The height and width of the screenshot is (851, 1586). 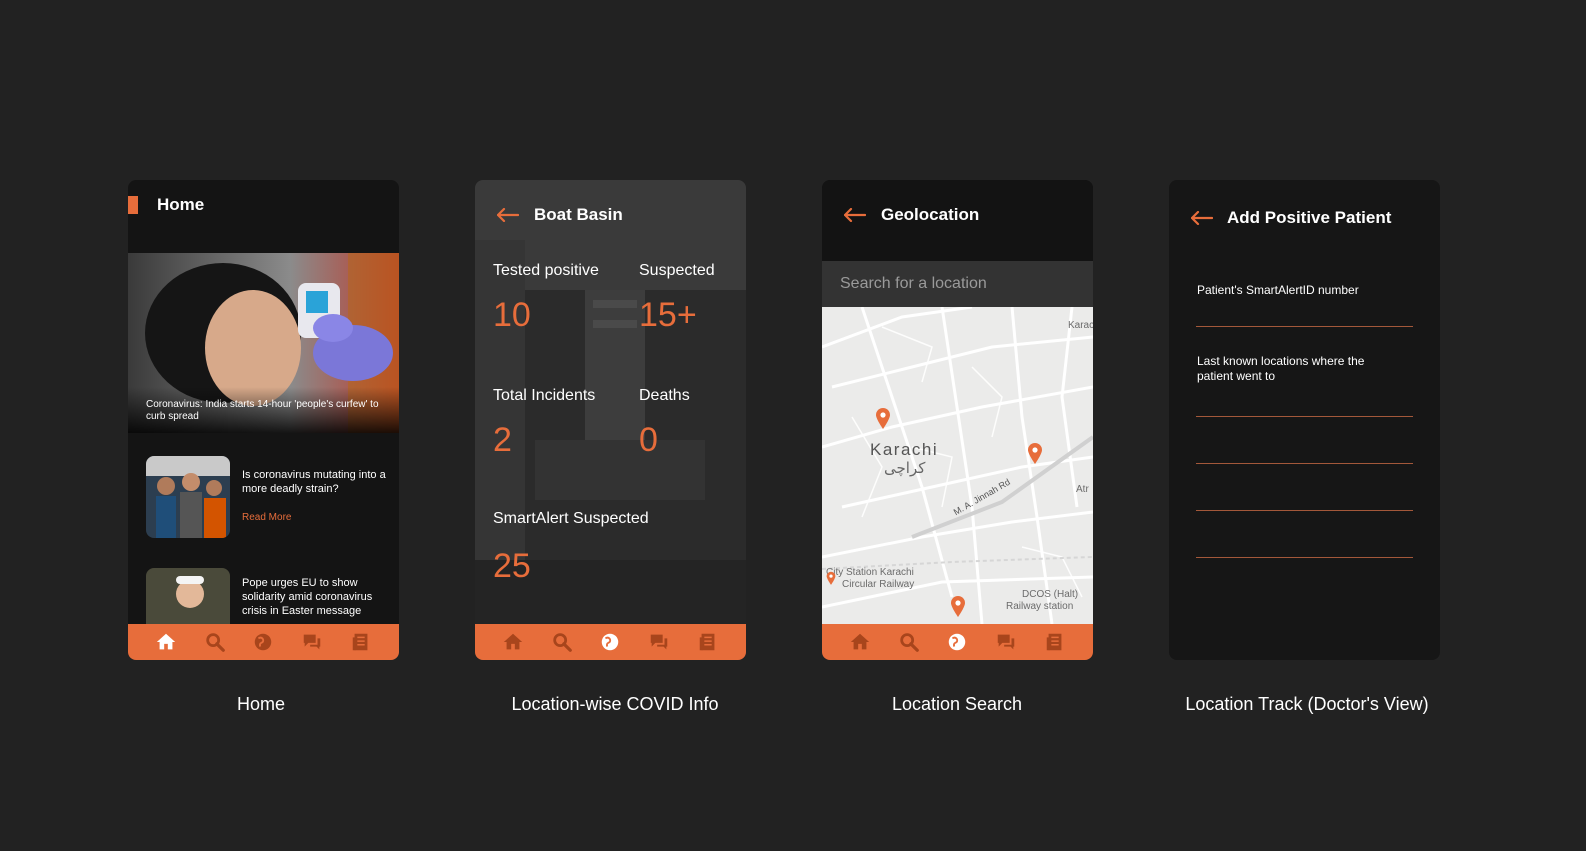 I want to click on deaths-label: Deaths, so click(x=664, y=395).